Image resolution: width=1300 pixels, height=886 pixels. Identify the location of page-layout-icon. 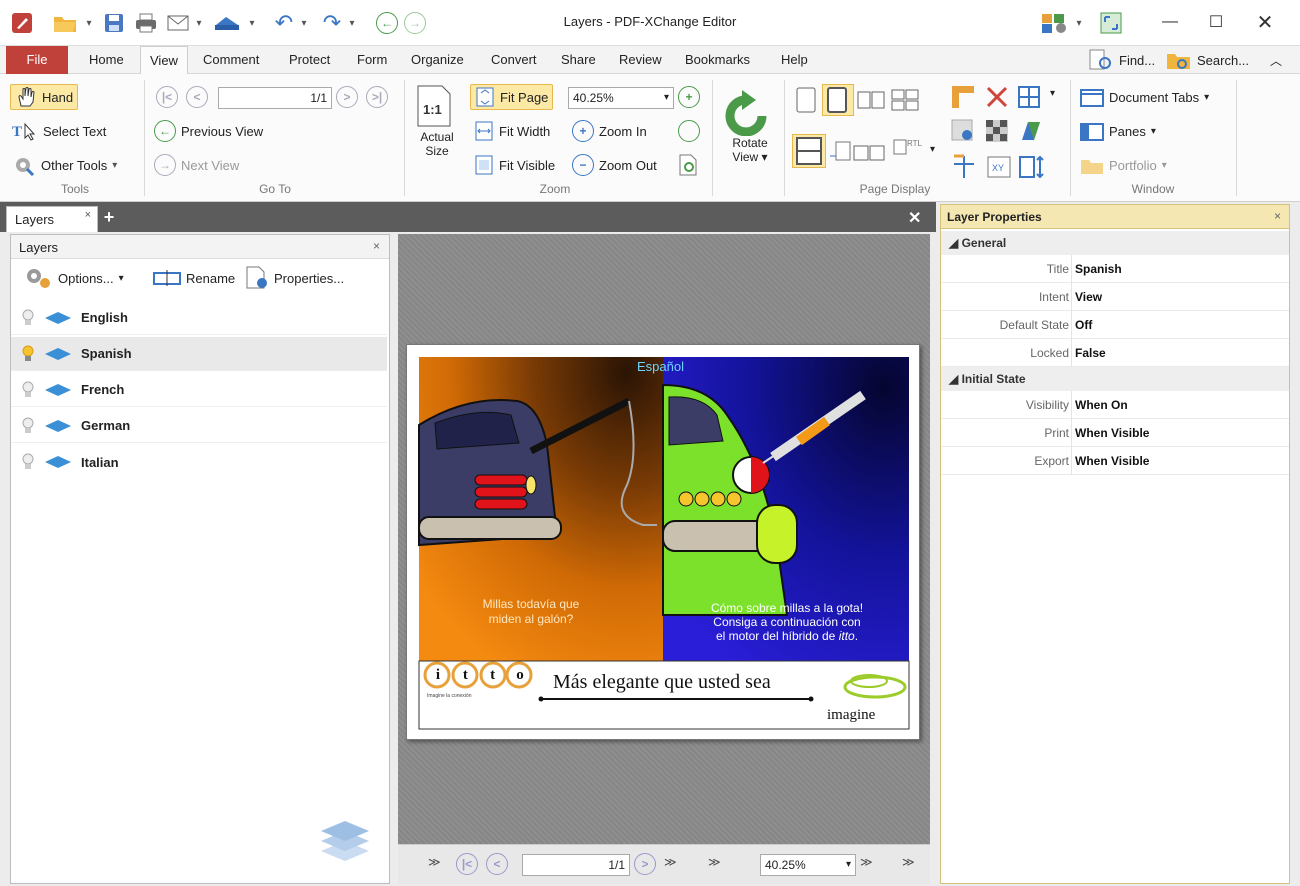
(840, 152).